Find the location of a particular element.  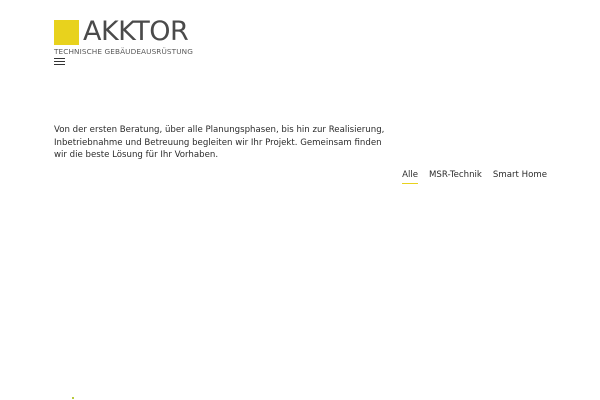

filter-msr-technik: MSR-Technik is located at coordinates (455, 177).